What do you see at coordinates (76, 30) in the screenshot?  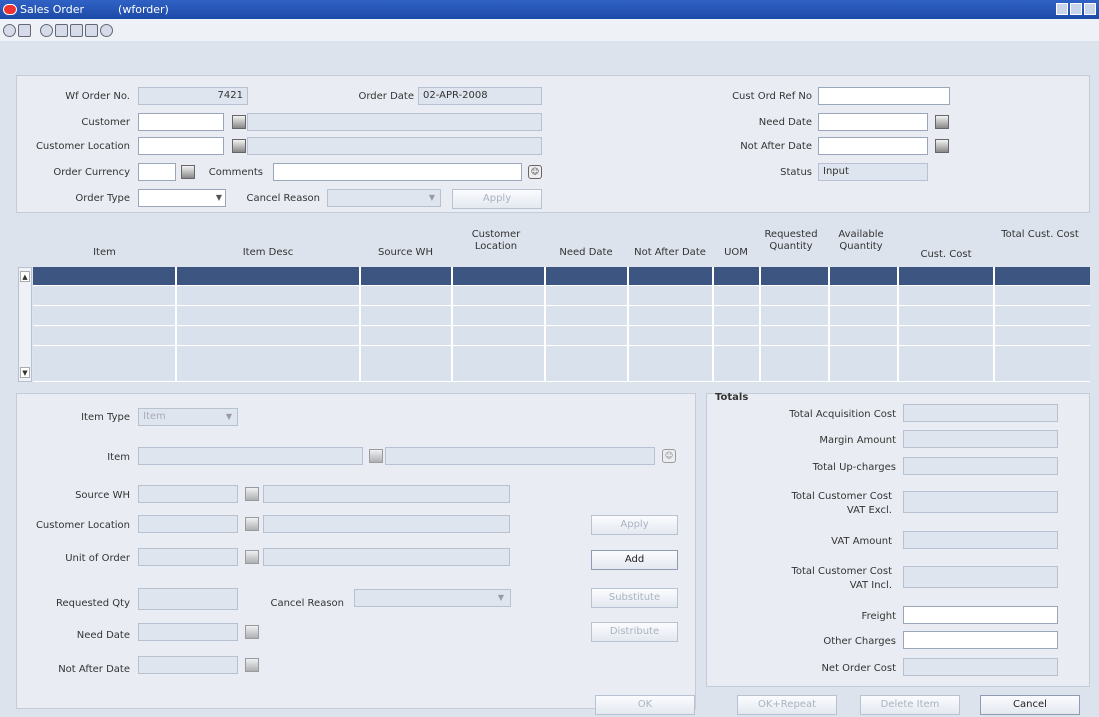 I see `calendar-icon` at bounding box center [76, 30].